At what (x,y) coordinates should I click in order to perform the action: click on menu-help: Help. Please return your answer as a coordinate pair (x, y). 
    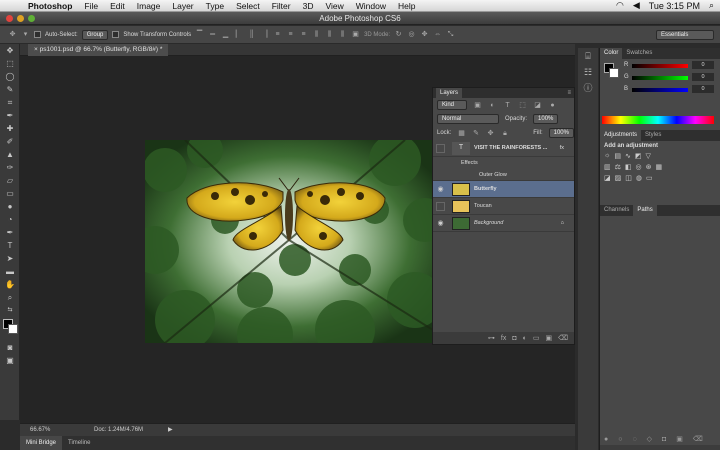
    Looking at the image, I should click on (406, 6).